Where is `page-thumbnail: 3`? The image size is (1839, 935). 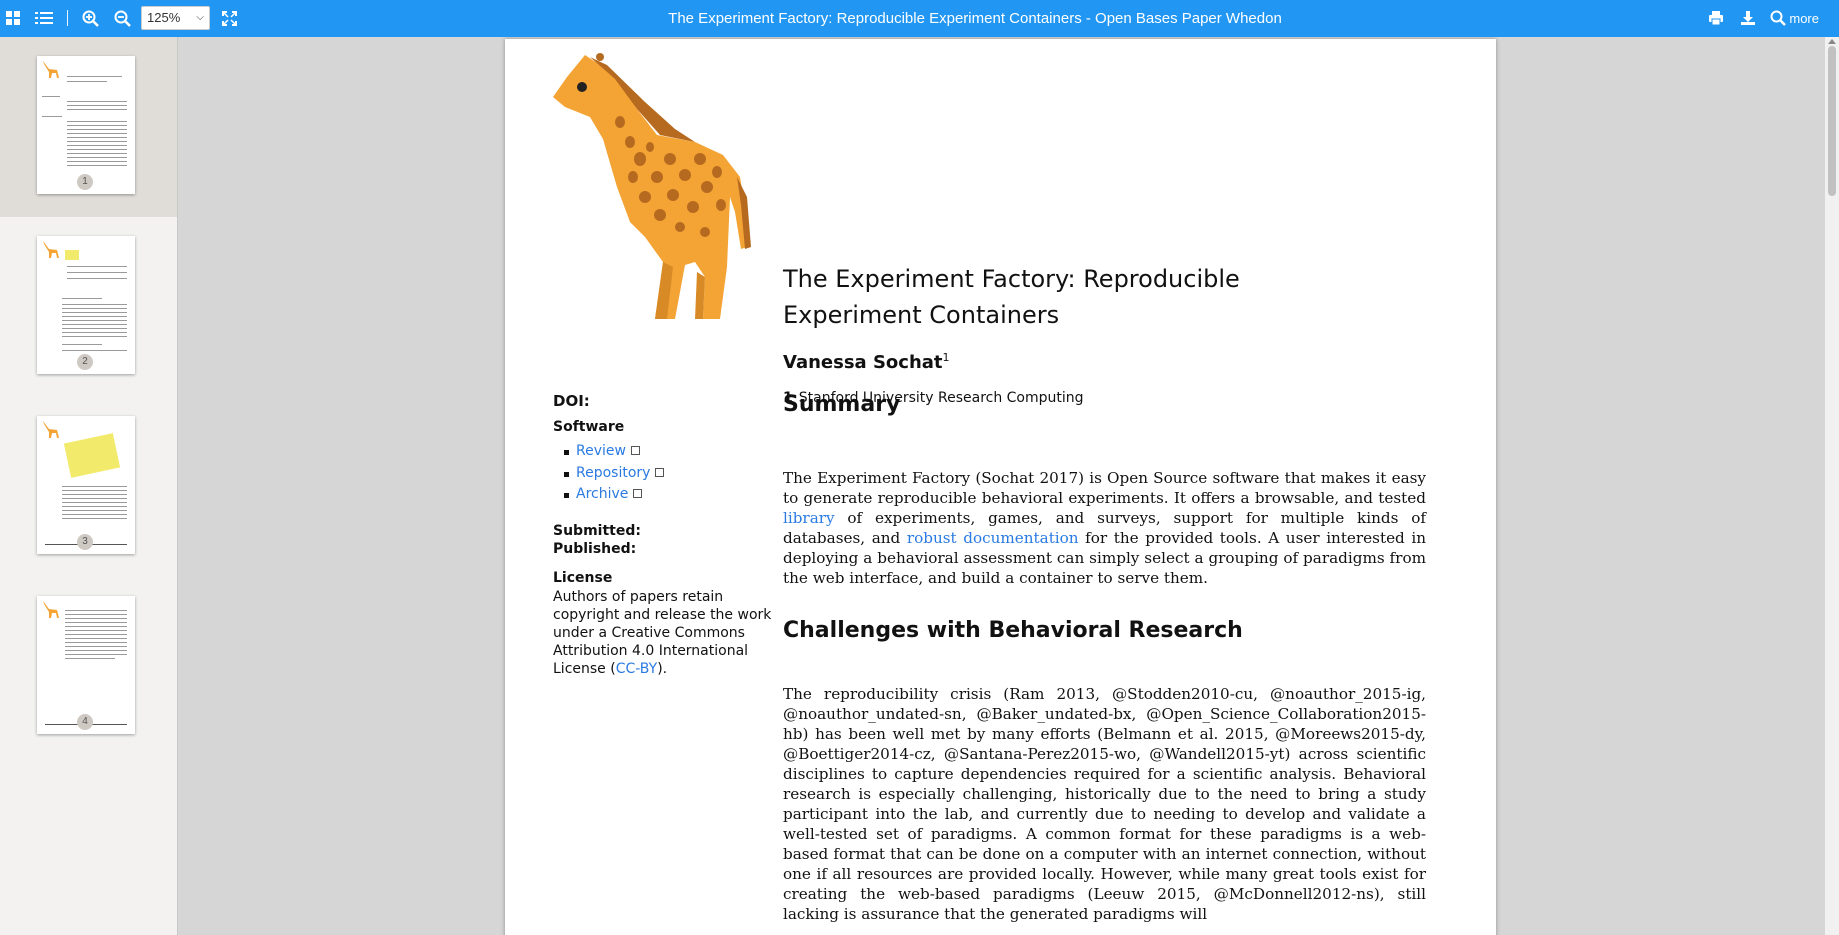 page-thumbnail: 3 is located at coordinates (86, 485).